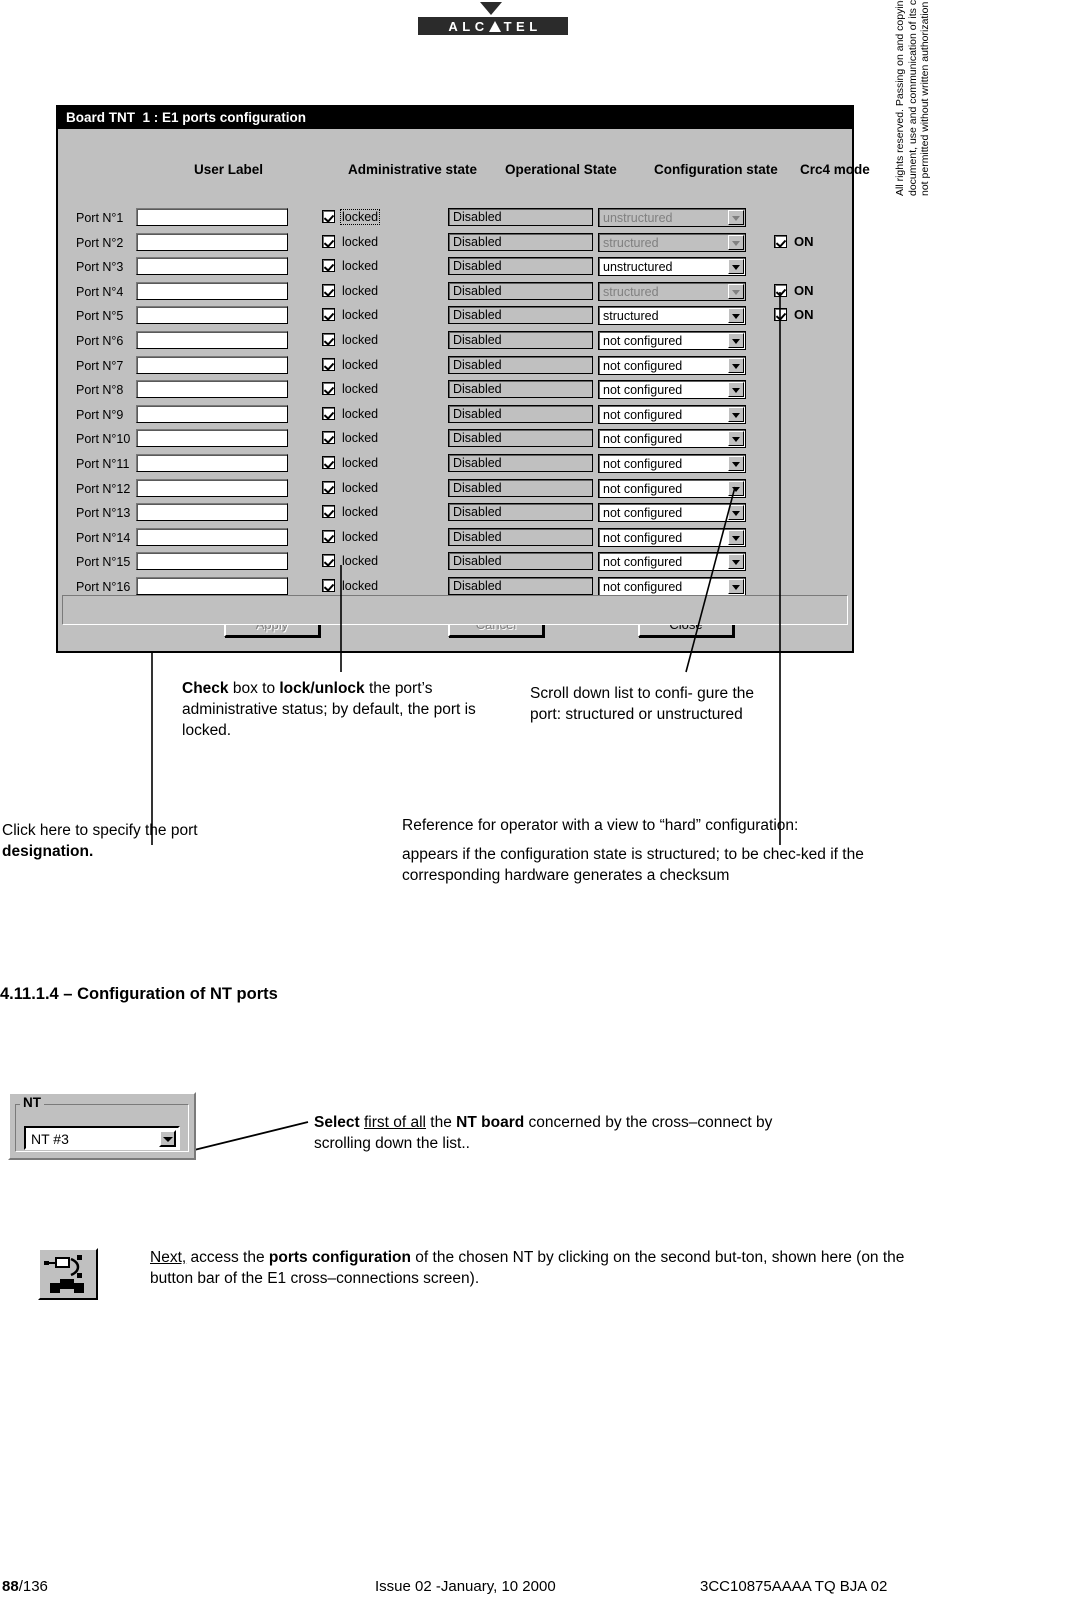 This screenshot has width=1075, height=1620. Describe the element at coordinates (139, 994) in the screenshot. I see `section-heading: 4.11.1.4 – Configuration of NT ports` at that location.